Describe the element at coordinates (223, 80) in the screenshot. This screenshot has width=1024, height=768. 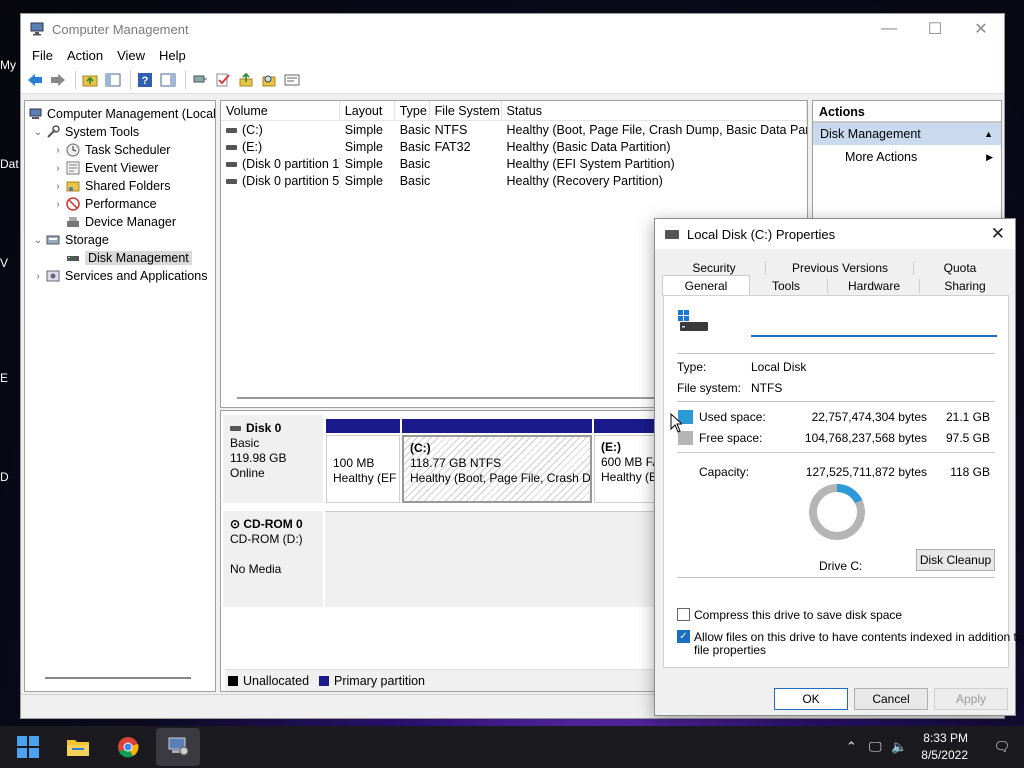
I see `check-icon` at that location.